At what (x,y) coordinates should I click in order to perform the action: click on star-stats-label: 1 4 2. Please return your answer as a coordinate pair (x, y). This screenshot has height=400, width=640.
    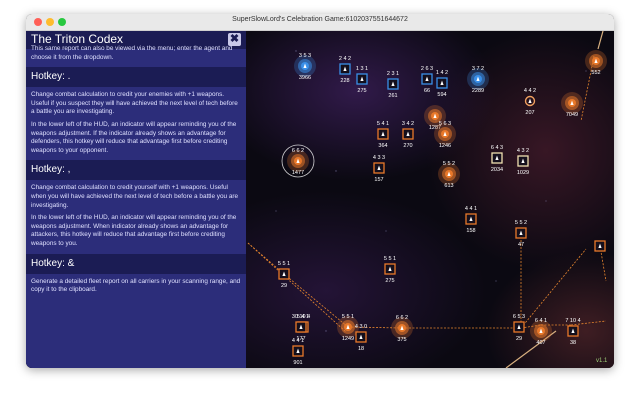
    Looking at the image, I should click on (442, 73).